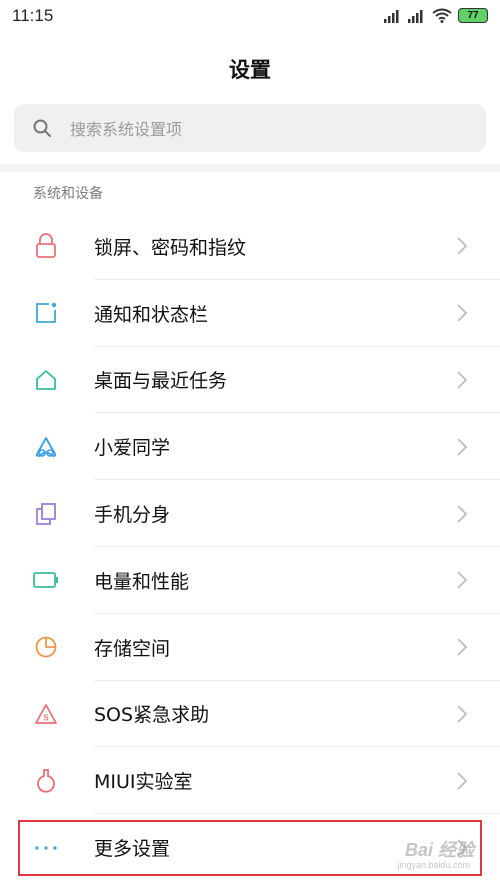 This screenshot has height=889, width=500. What do you see at coordinates (132, 849) in the screenshot?
I see `settings-item-label: 更多设置` at bounding box center [132, 849].